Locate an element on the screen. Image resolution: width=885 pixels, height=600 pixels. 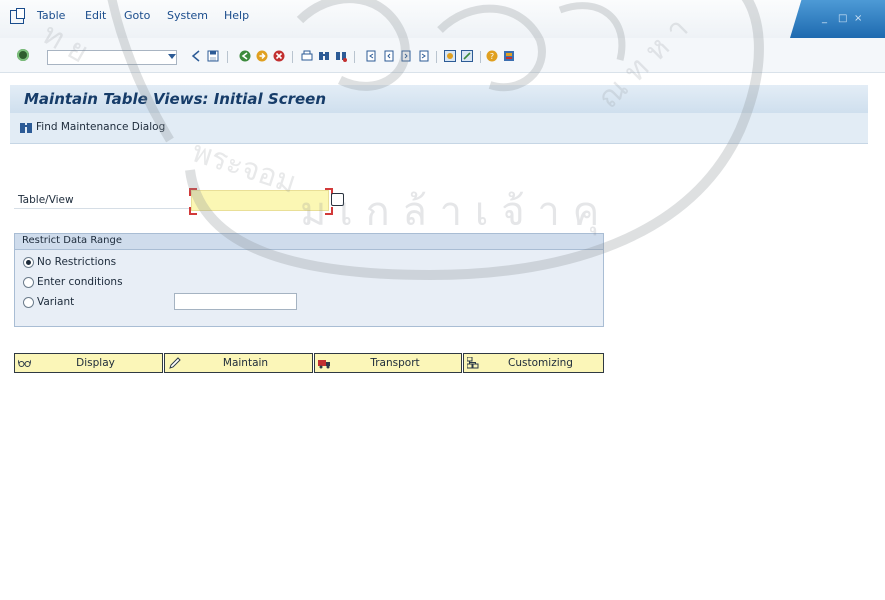
enter-icon is located at coordinates (23, 55).